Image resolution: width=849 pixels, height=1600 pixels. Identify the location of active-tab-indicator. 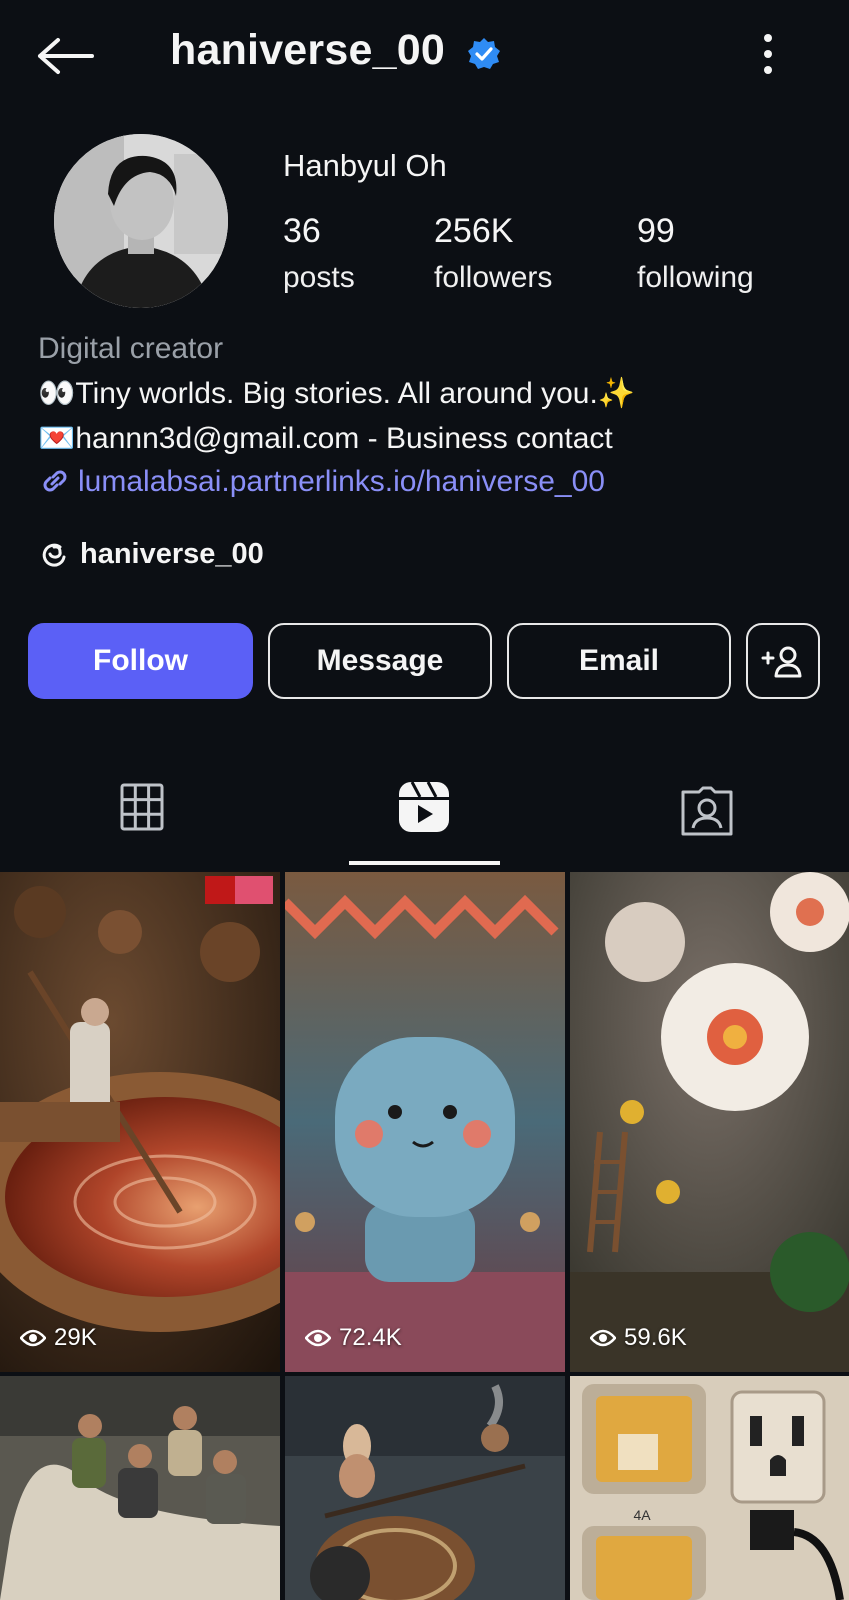
(424, 863).